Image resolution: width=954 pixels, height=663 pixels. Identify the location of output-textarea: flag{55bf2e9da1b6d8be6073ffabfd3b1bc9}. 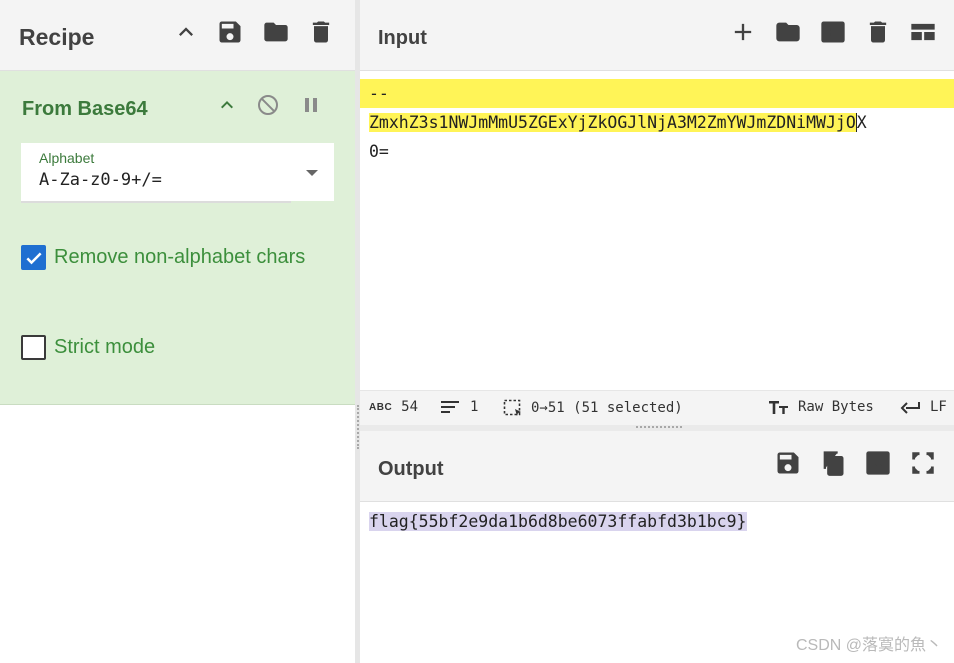
(558, 522).